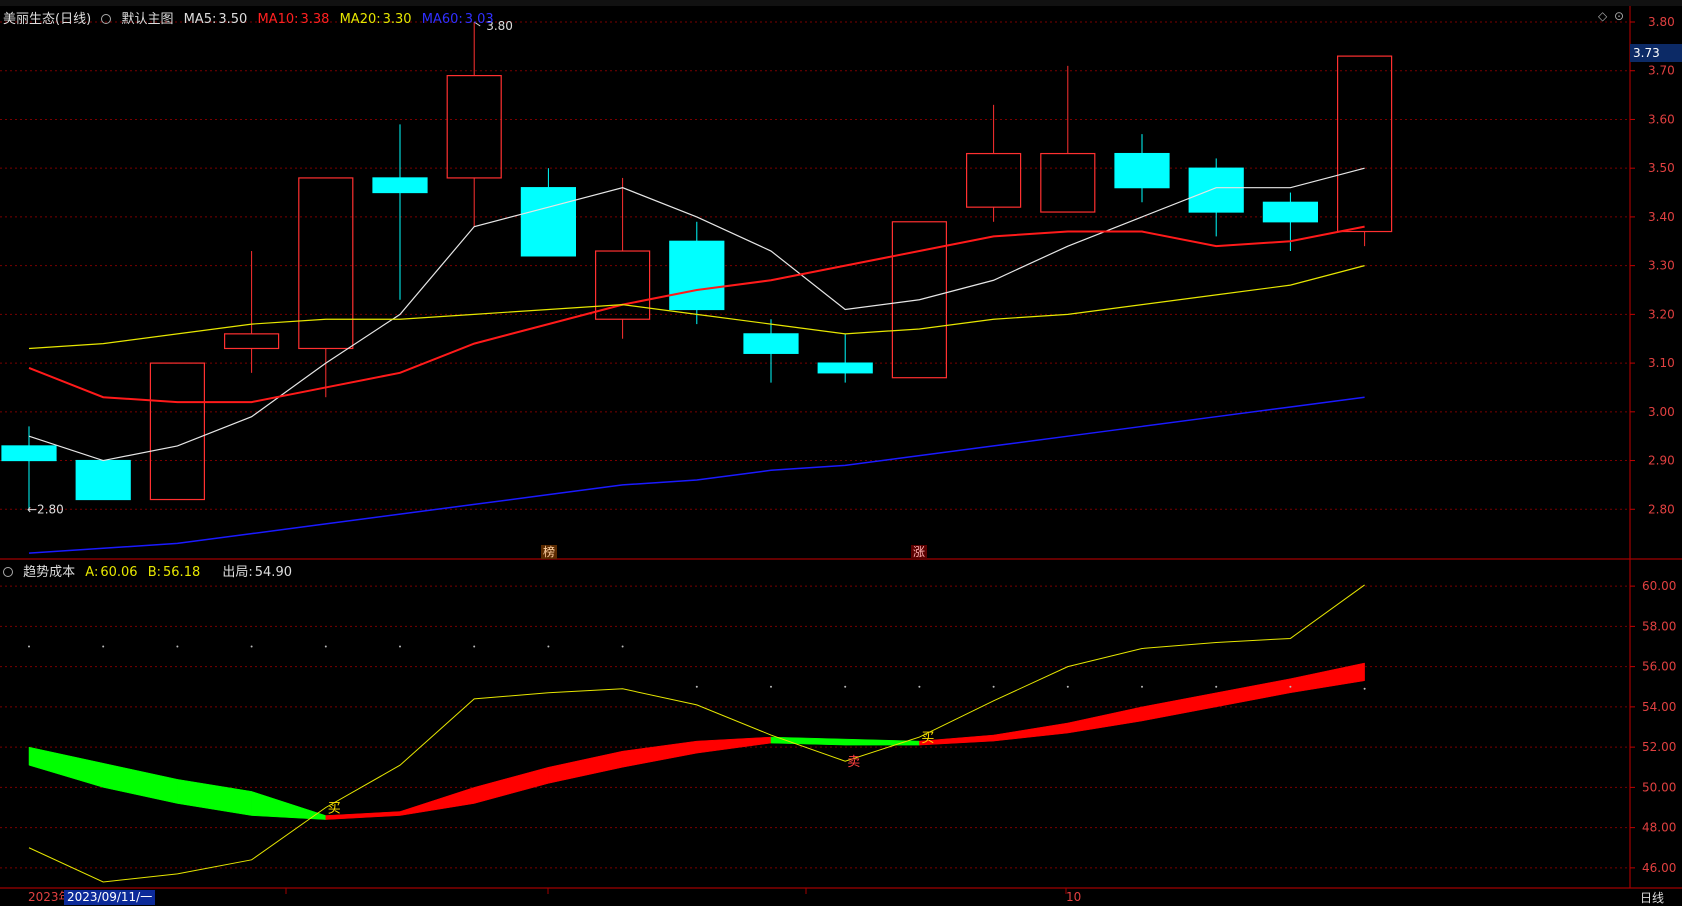 The image size is (1682, 906). I want to click on rise-mark-badge: 涨, so click(919, 552).